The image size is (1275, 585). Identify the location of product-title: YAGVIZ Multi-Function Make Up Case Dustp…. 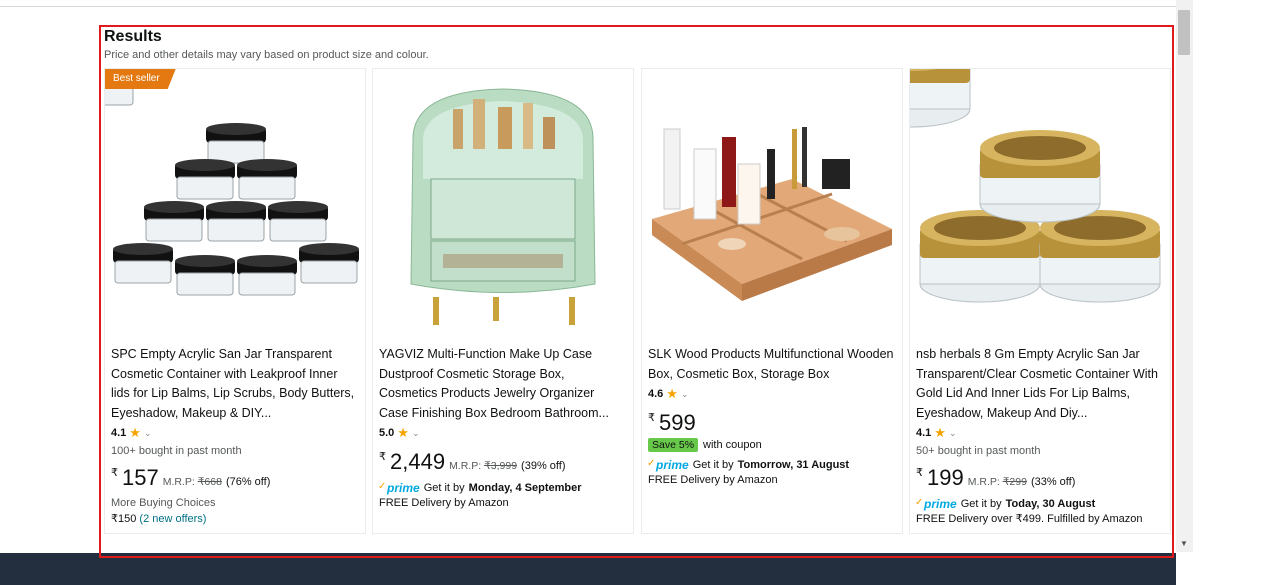
(502, 384).